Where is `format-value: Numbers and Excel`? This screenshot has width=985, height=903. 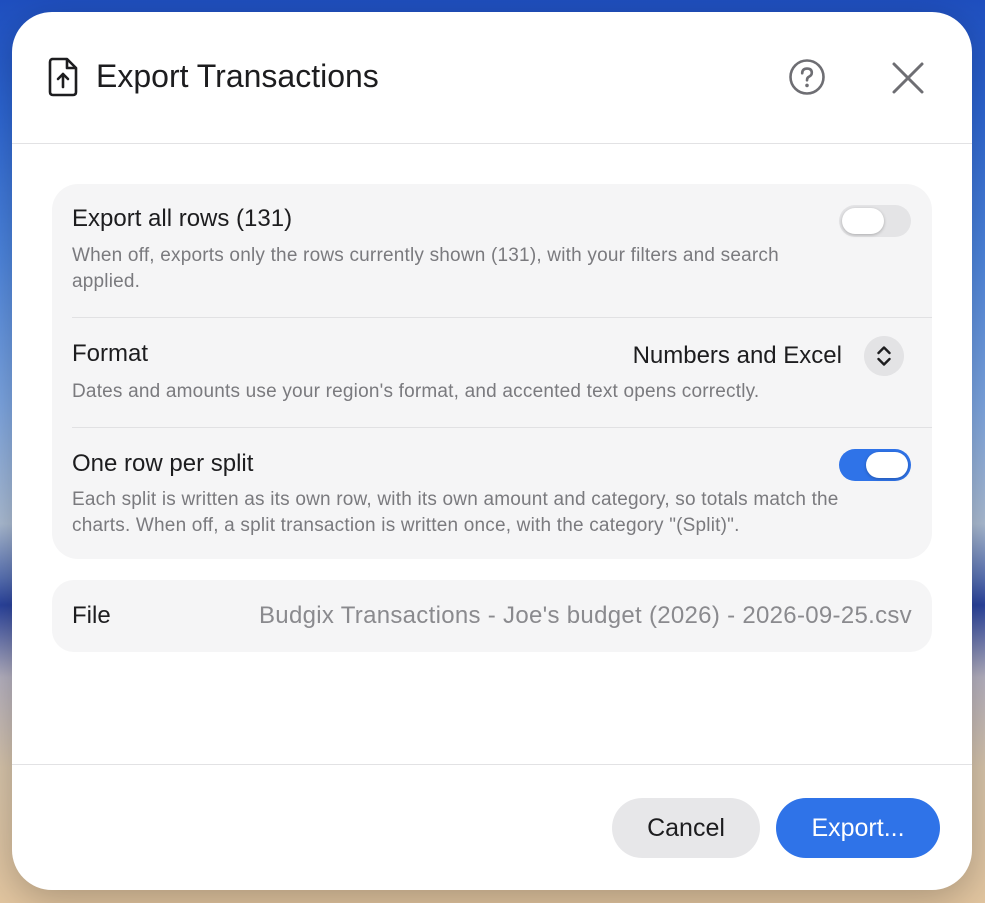
format-value: Numbers and Excel is located at coordinates (737, 356).